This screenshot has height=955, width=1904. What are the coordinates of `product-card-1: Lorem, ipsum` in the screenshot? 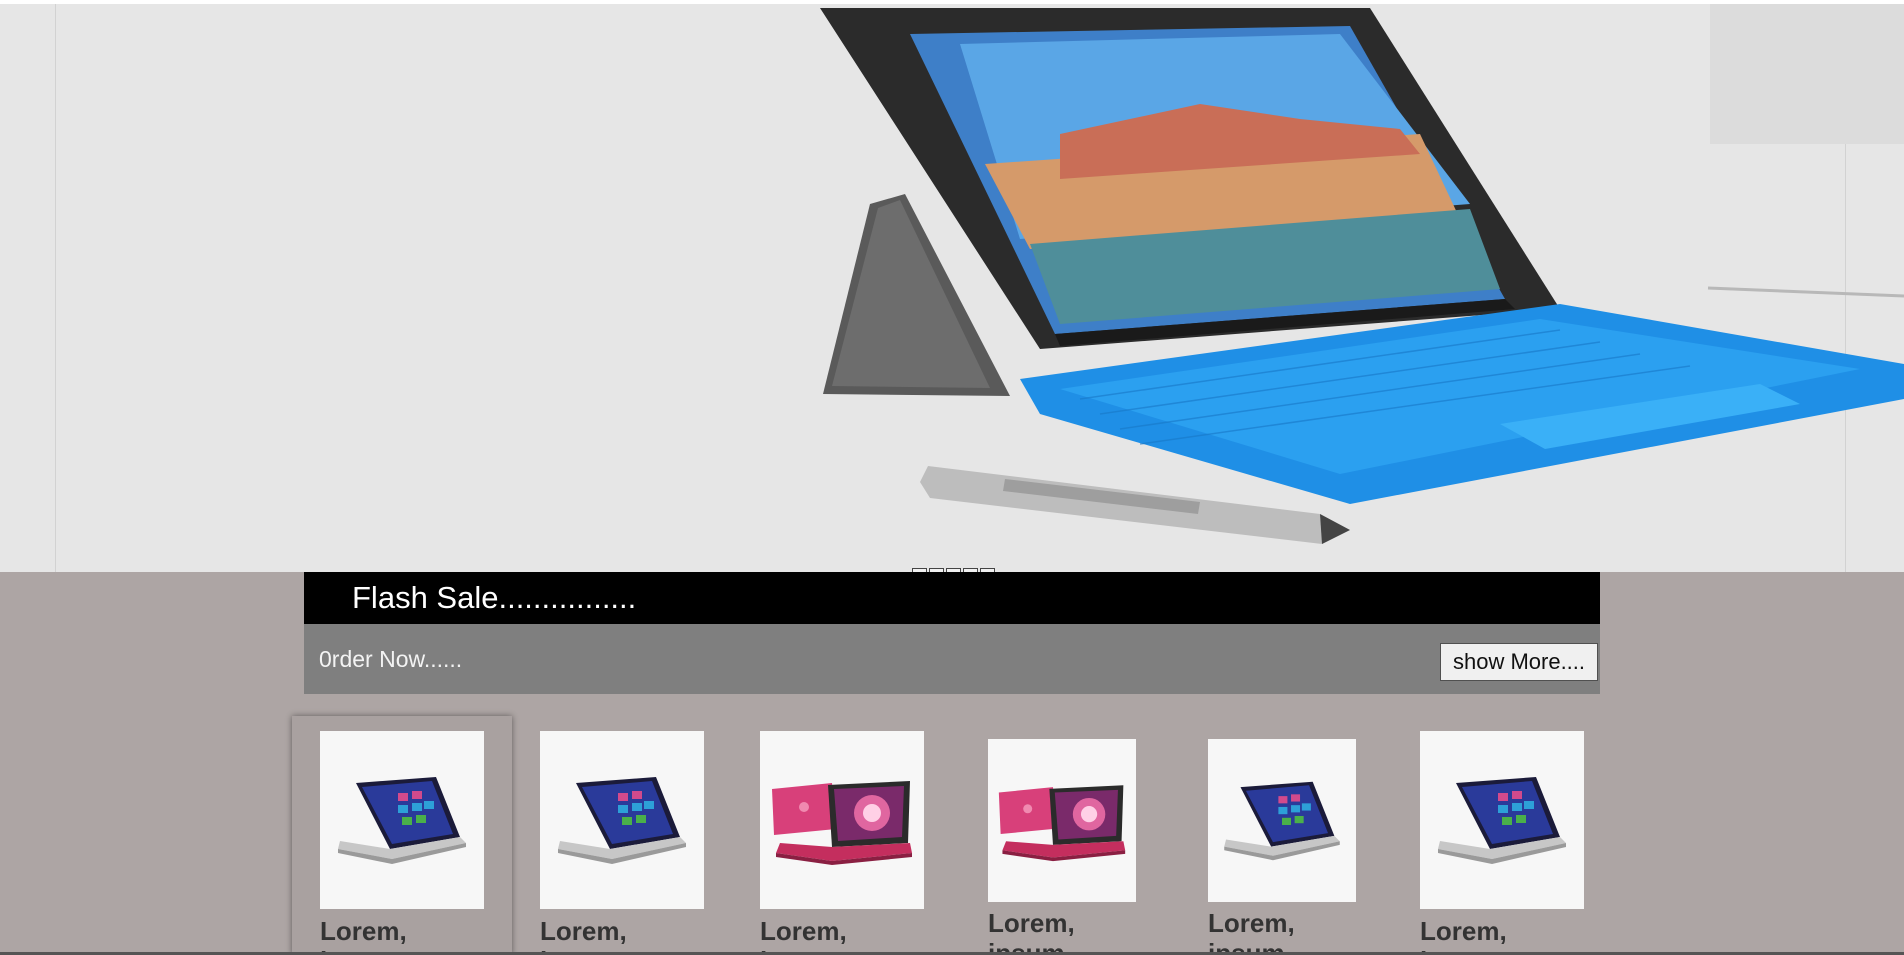 It's located at (402, 835).